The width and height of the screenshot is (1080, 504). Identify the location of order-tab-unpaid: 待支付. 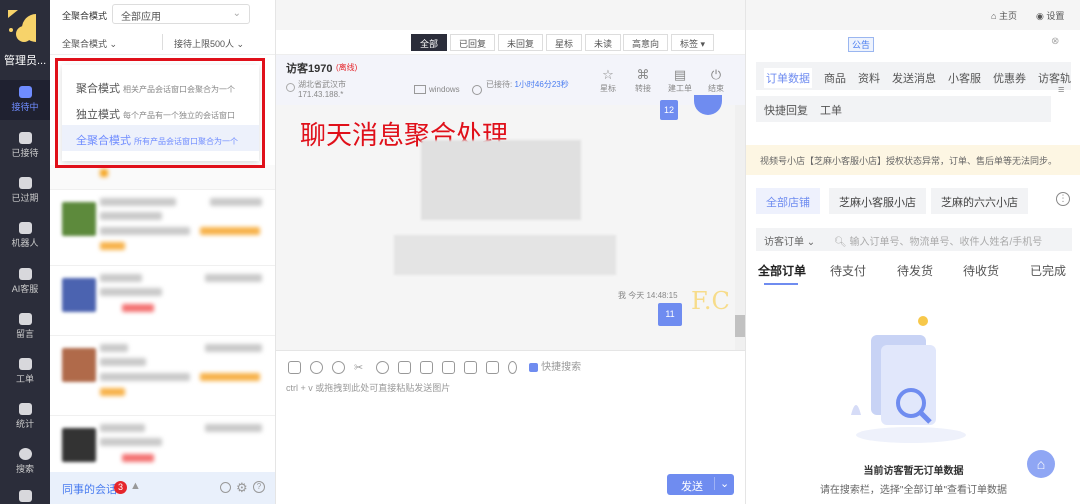
(848, 270).